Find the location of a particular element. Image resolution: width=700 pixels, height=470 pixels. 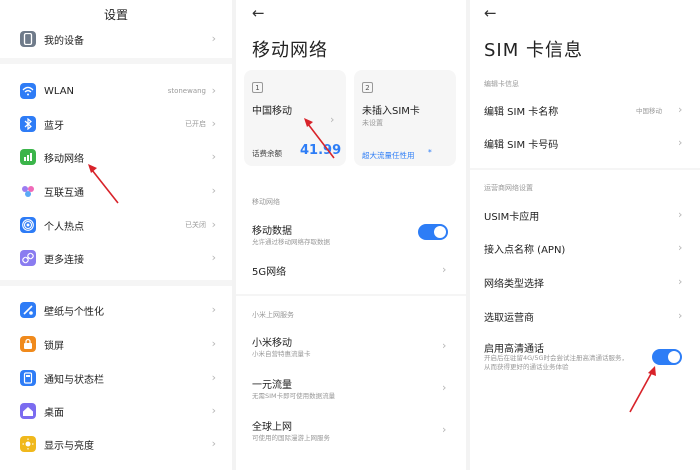

settings-item-hotspot: 个人热点 已关闭 › is located at coordinates (116, 225).